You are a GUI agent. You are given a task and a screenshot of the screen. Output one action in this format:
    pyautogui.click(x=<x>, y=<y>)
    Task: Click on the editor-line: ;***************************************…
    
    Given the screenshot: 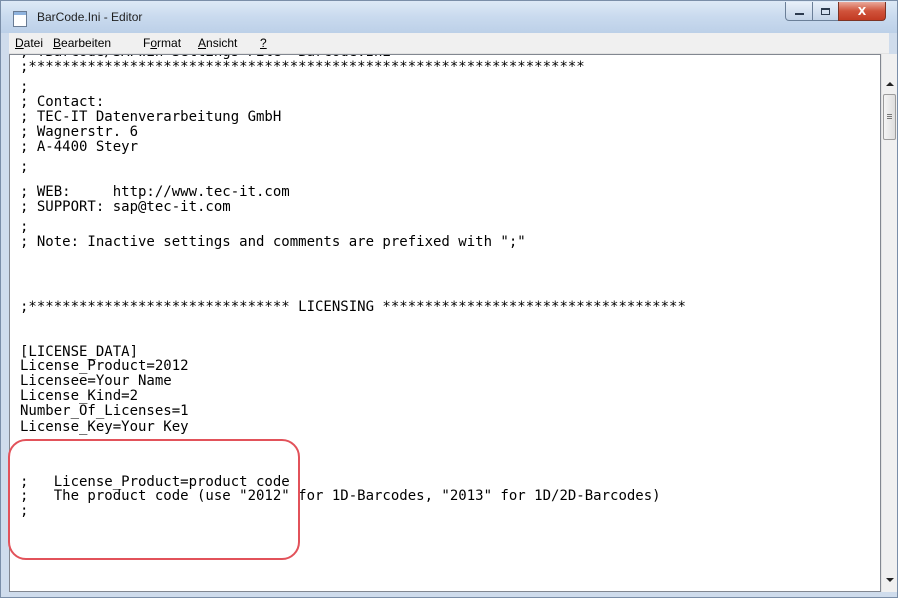 What is the action you would take?
    pyautogui.click(x=302, y=67)
    